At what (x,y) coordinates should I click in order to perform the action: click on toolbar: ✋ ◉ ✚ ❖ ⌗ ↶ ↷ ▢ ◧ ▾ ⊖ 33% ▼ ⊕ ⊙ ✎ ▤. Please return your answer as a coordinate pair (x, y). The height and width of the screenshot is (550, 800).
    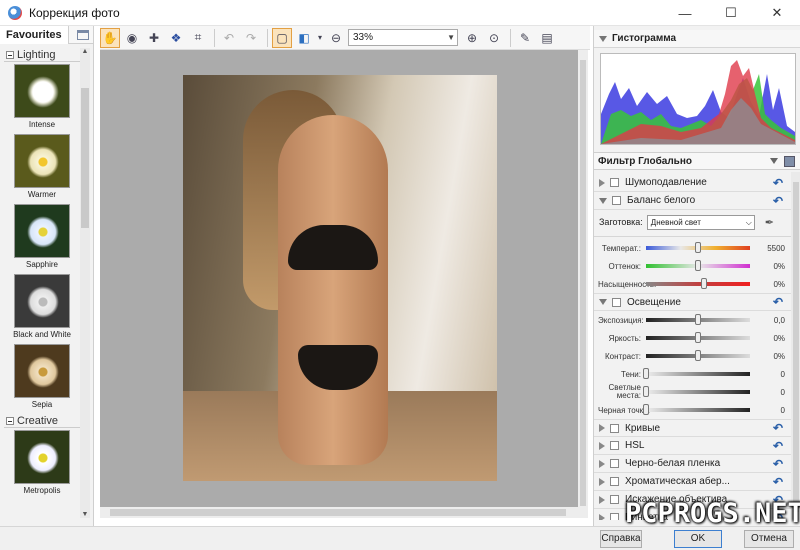
    Looking at the image, I should click on (345, 38).